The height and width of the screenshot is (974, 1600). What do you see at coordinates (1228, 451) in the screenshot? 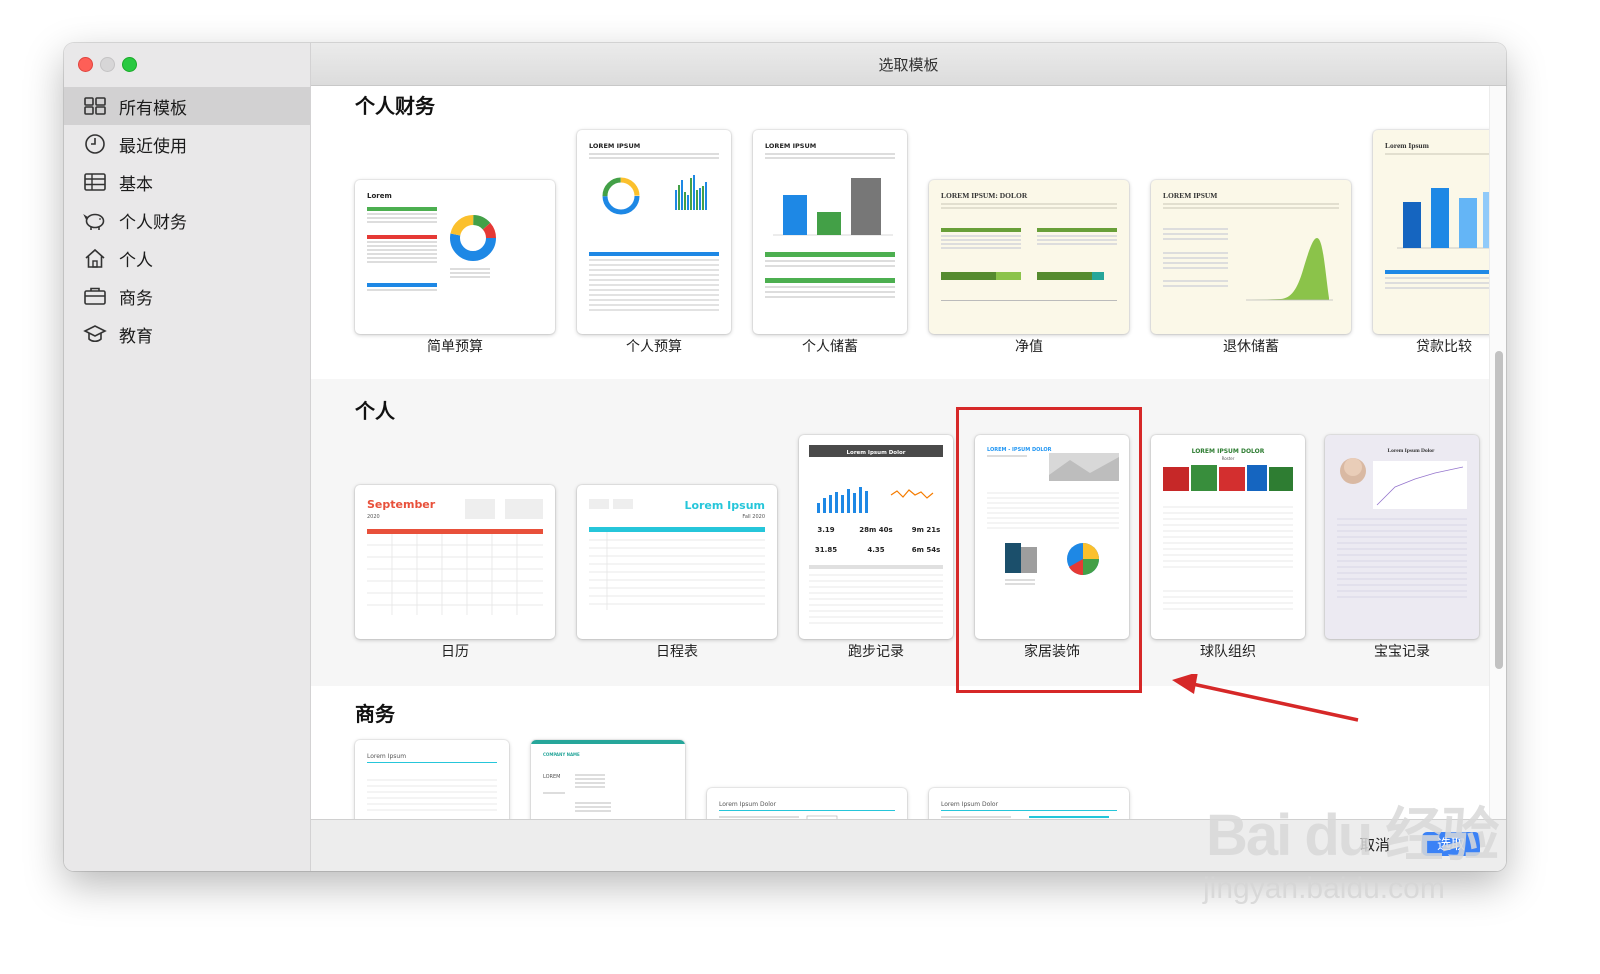
I see `thumb-title: LOREM IPSUM DOLOR` at bounding box center [1228, 451].